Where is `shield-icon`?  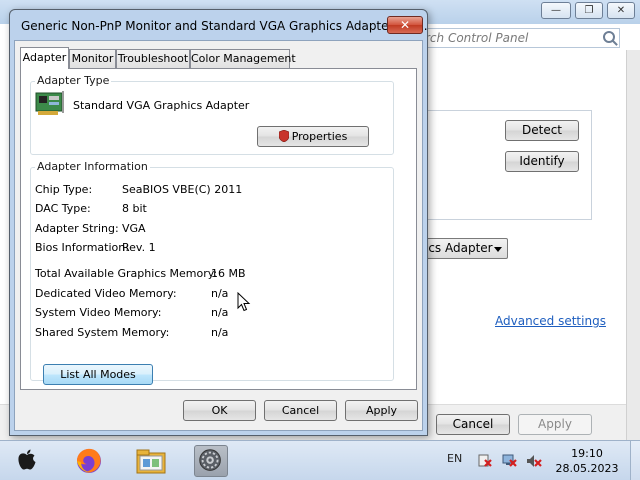 shield-icon is located at coordinates (283, 136).